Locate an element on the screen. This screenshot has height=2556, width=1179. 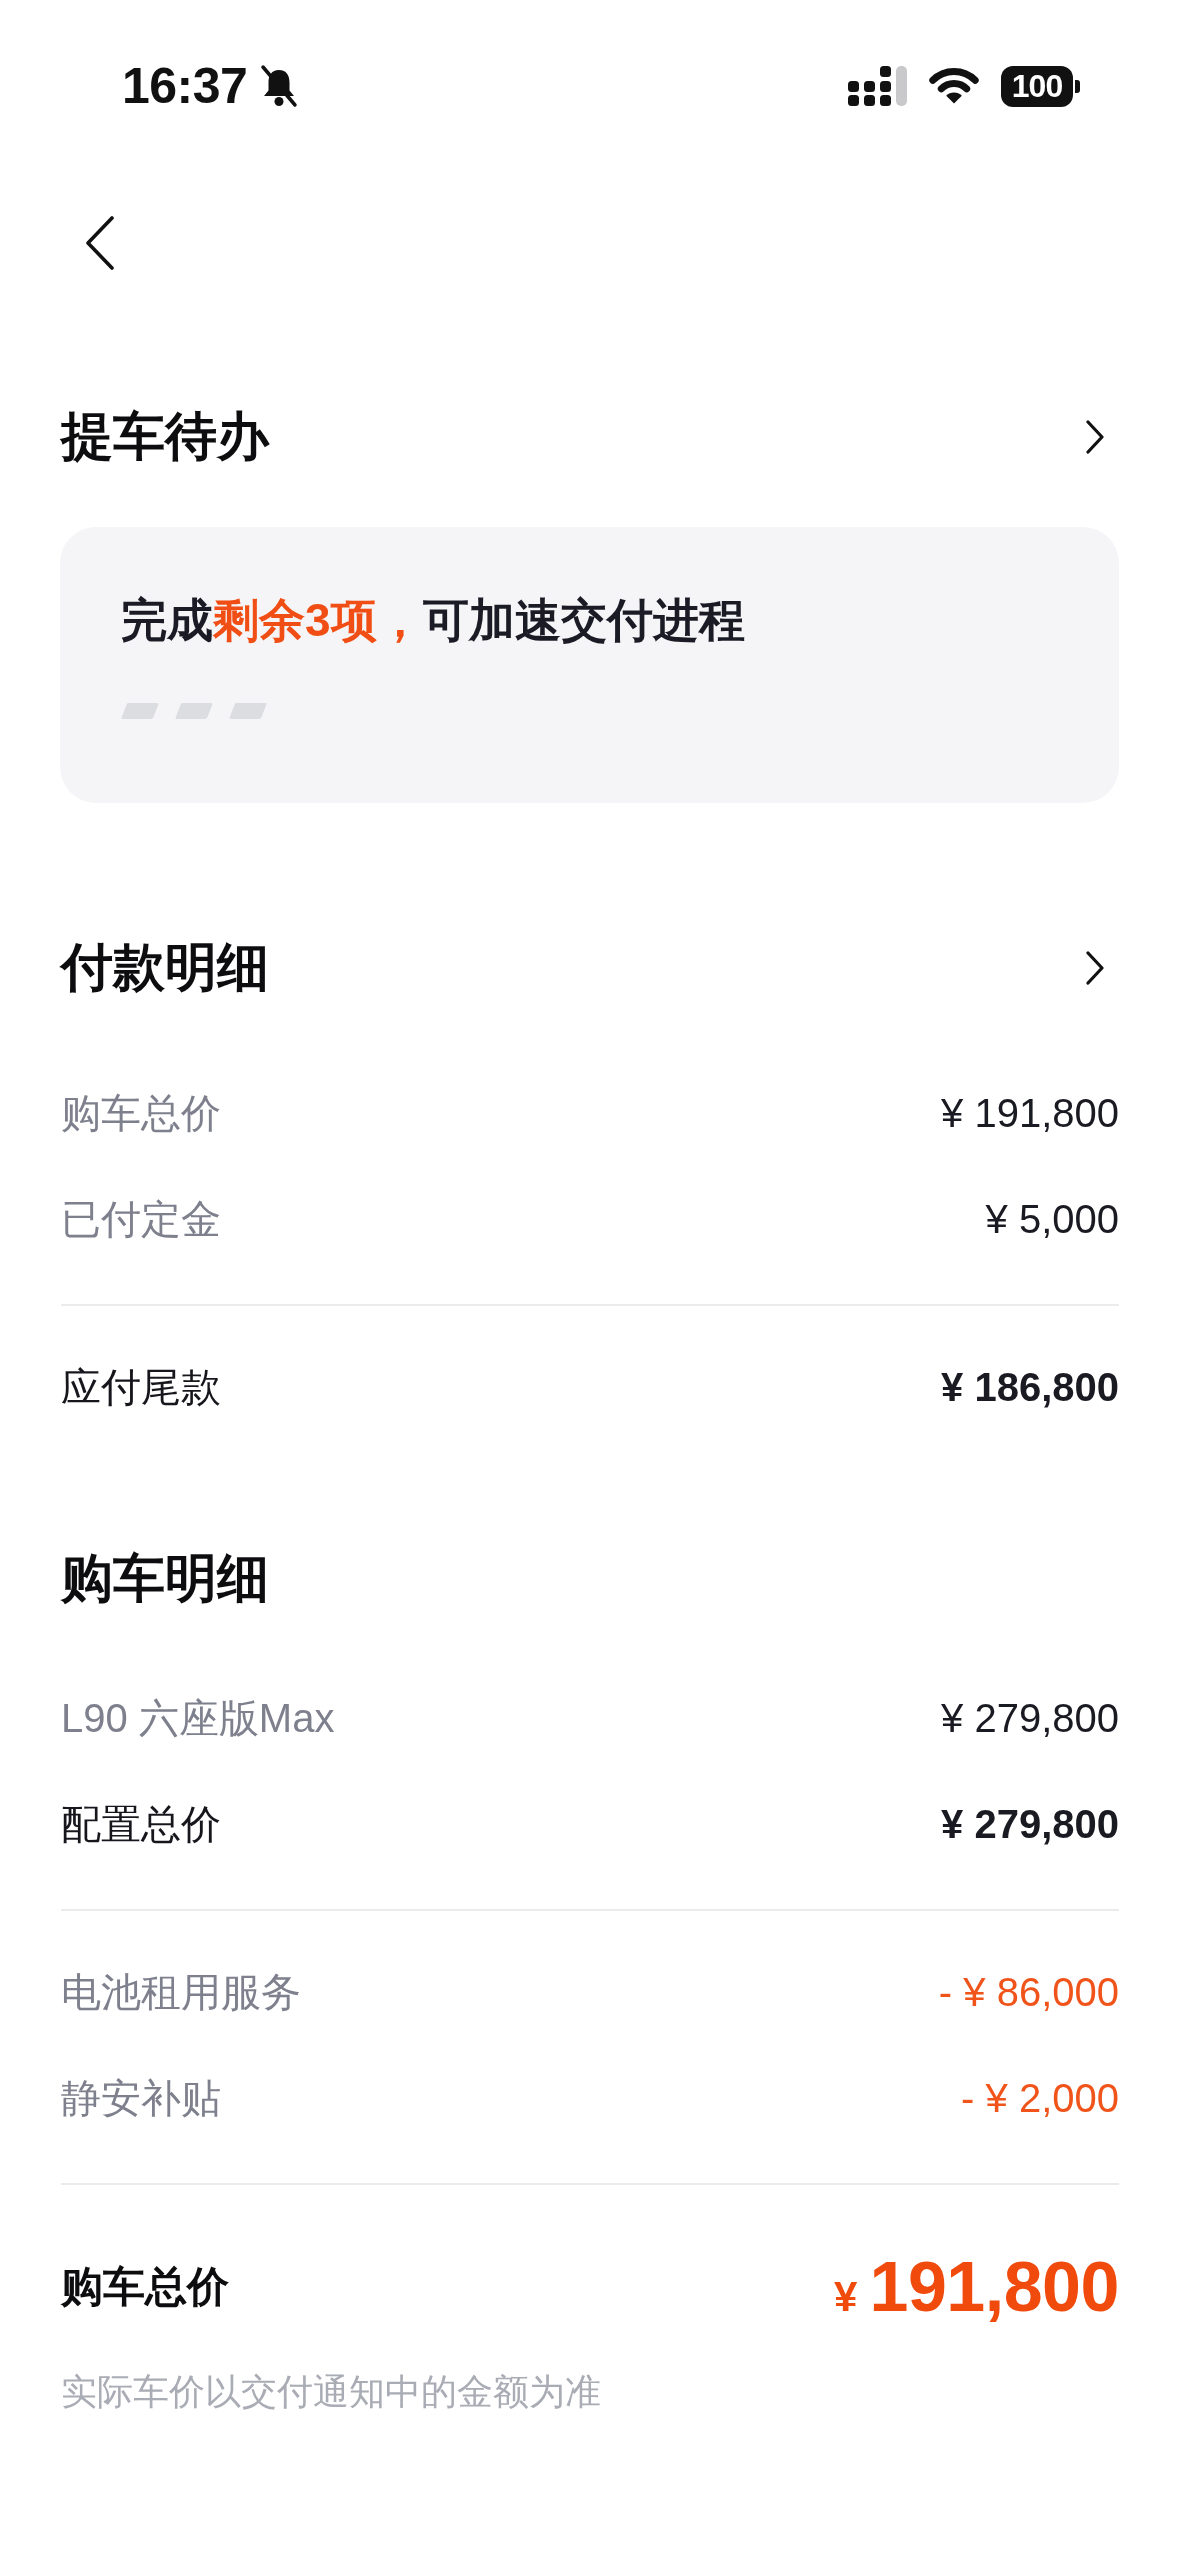
wifi-icon is located at coordinates (954, 86).